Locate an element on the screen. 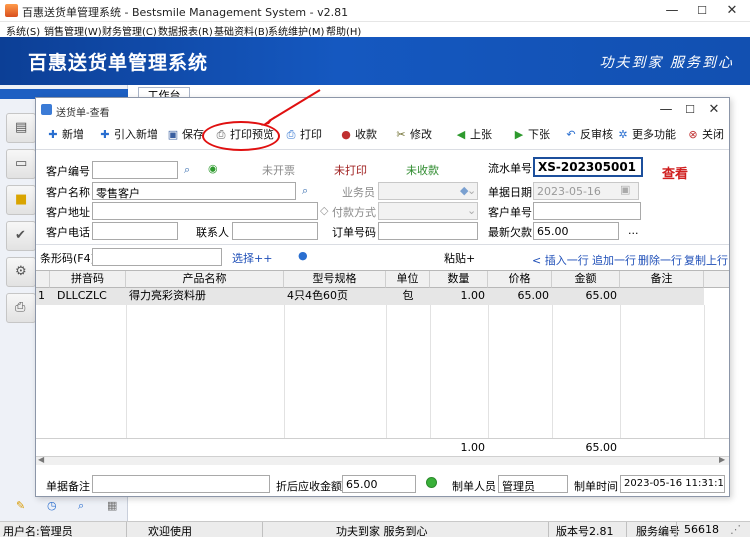 The image size is (750, 537). row-product-name: 得力亮彩资料册 is located at coordinates (205, 296).